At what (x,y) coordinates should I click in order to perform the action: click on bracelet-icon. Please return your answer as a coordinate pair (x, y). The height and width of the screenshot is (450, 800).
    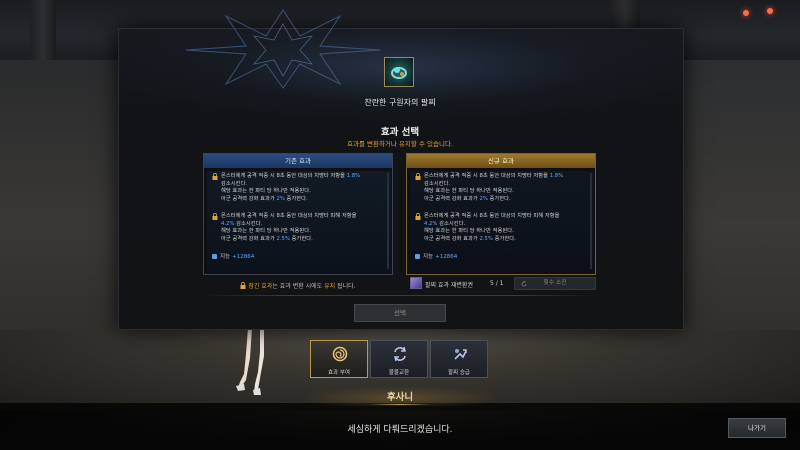
    Looking at the image, I should click on (399, 73).